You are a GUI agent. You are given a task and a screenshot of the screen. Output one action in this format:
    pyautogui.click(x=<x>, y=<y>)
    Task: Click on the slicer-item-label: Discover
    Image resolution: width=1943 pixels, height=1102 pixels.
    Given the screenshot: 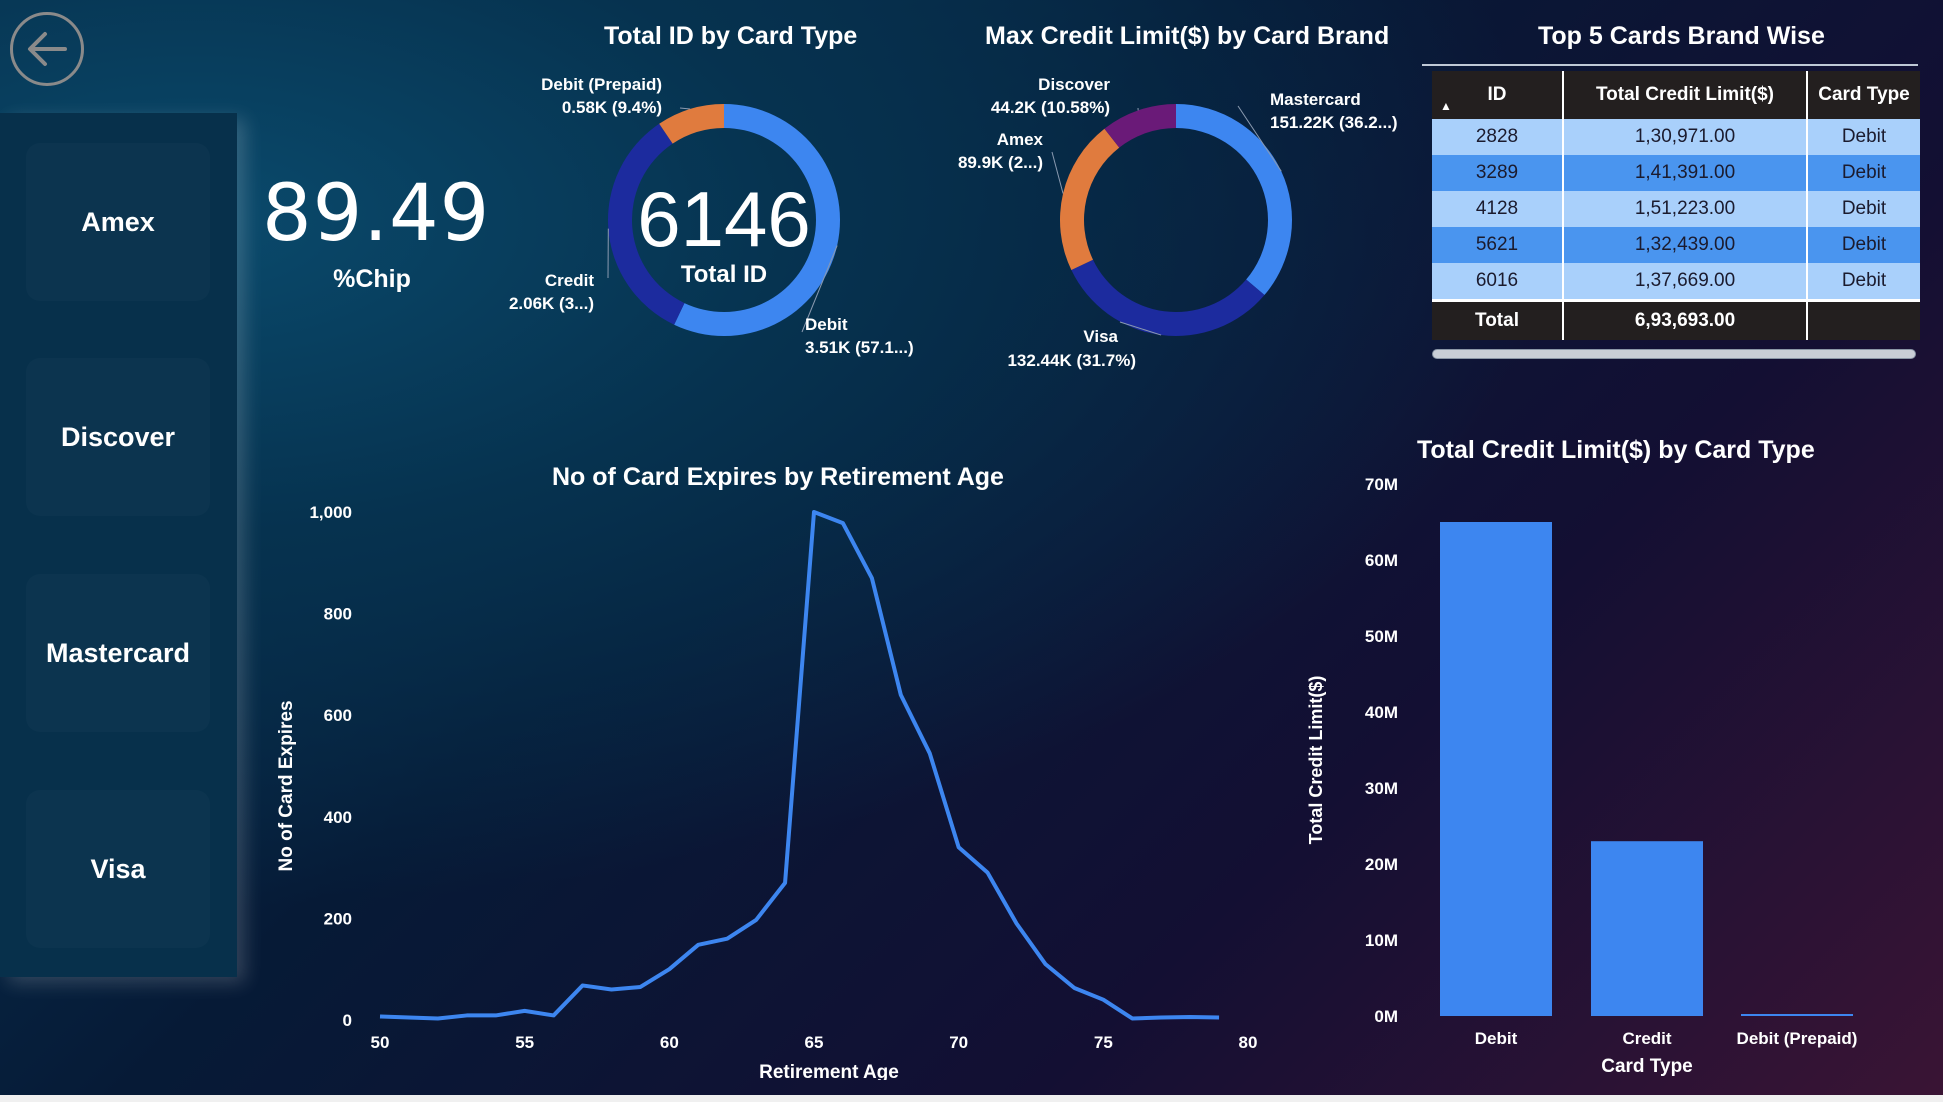 What is the action you would take?
    pyautogui.click(x=118, y=436)
    